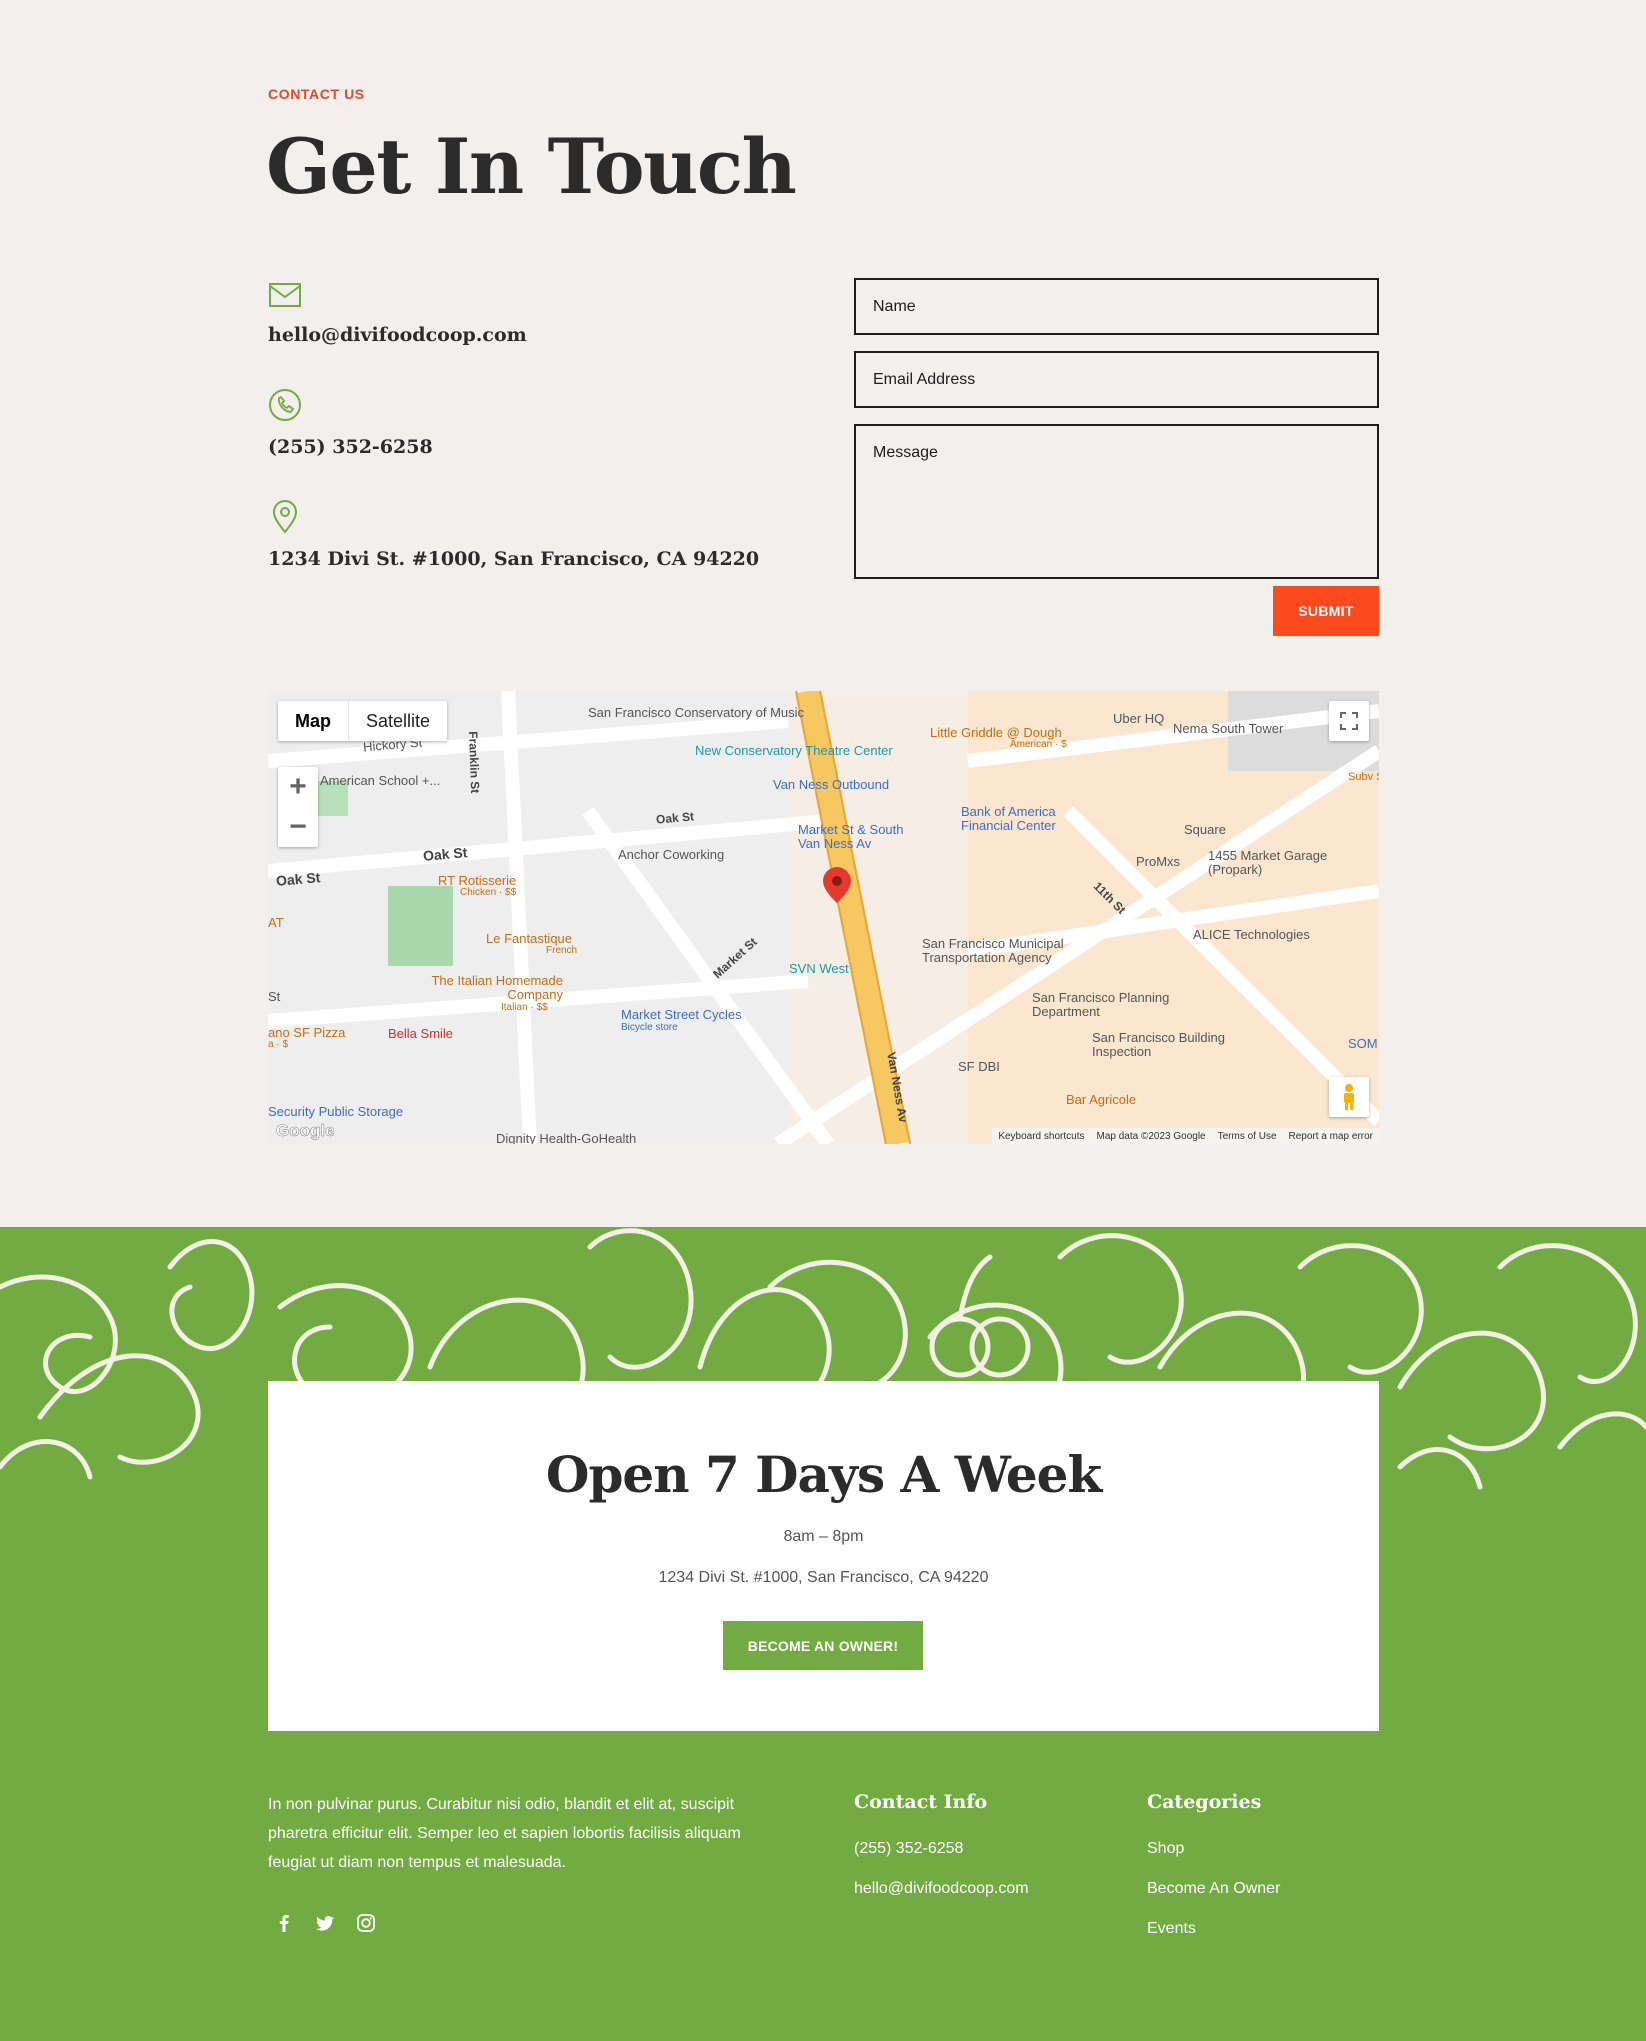  Describe the element at coordinates (285, 517) in the screenshot. I see `location-pin-icon` at that location.